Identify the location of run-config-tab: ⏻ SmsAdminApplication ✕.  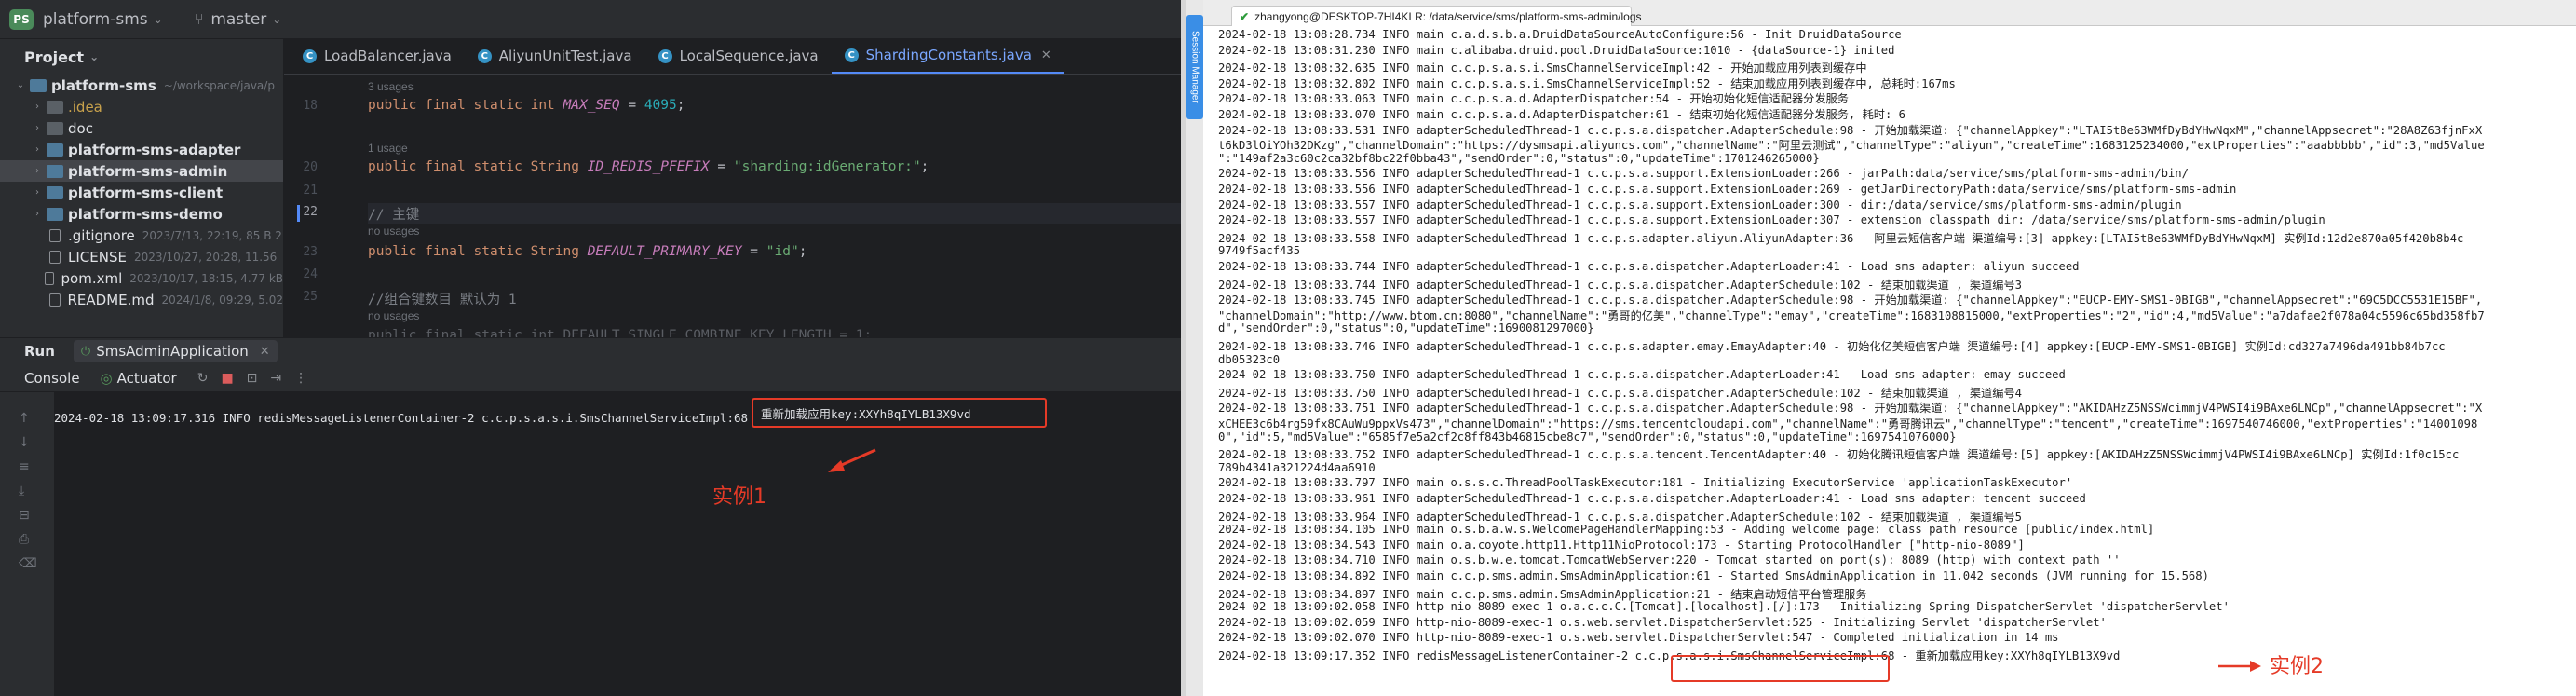
(175, 351).